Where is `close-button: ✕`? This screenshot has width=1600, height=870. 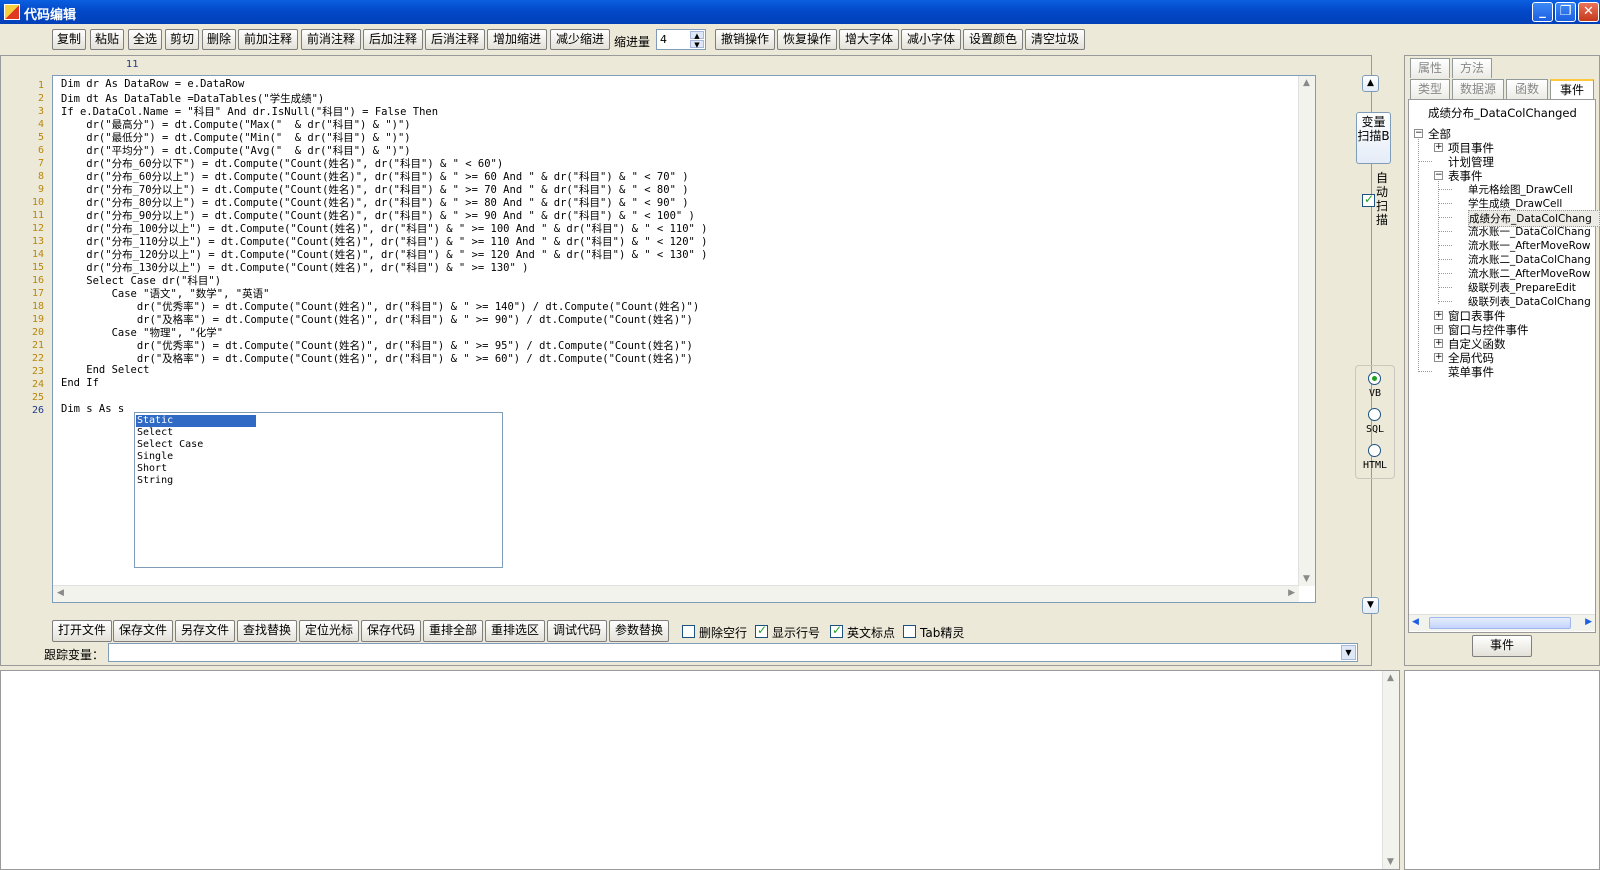 close-button: ✕ is located at coordinates (1588, 12).